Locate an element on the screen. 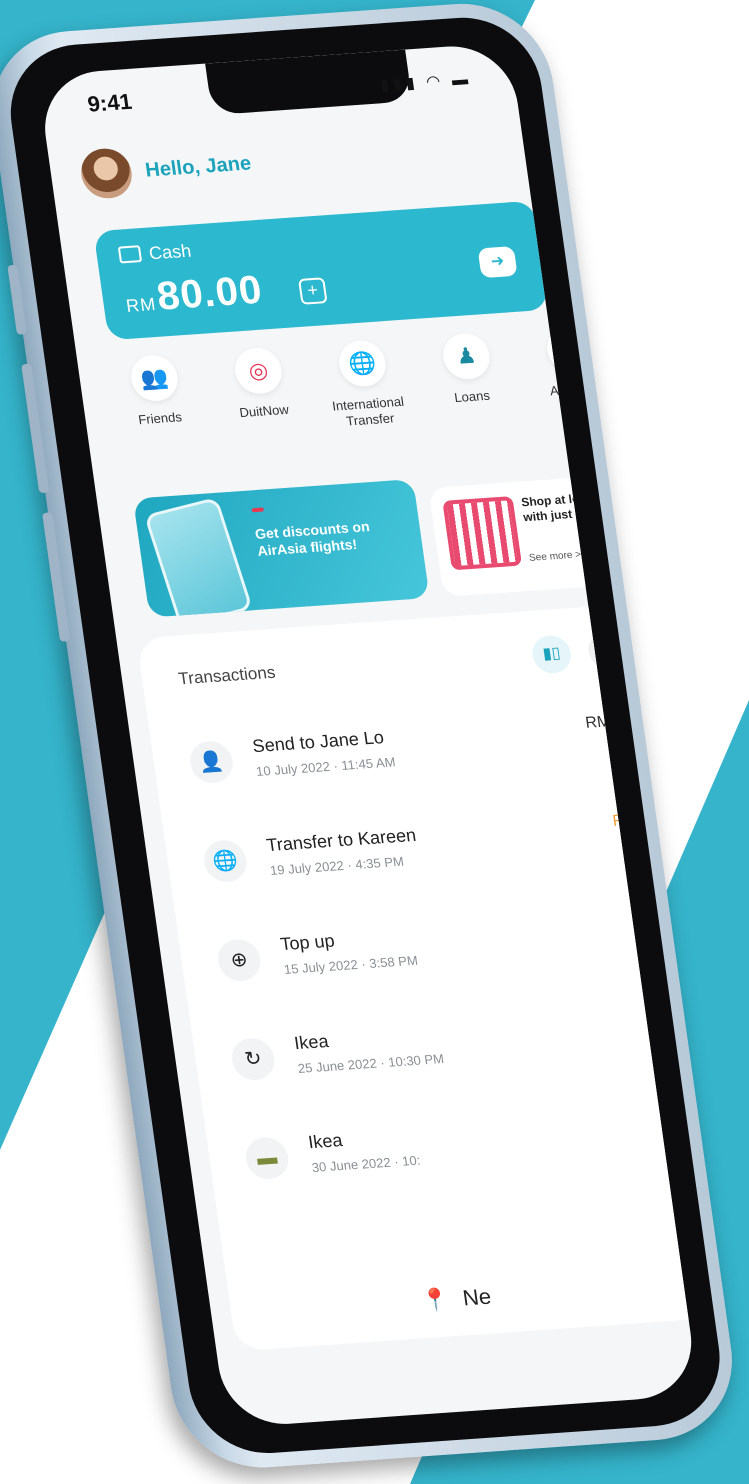  action-label: Loans is located at coordinates (472, 396).